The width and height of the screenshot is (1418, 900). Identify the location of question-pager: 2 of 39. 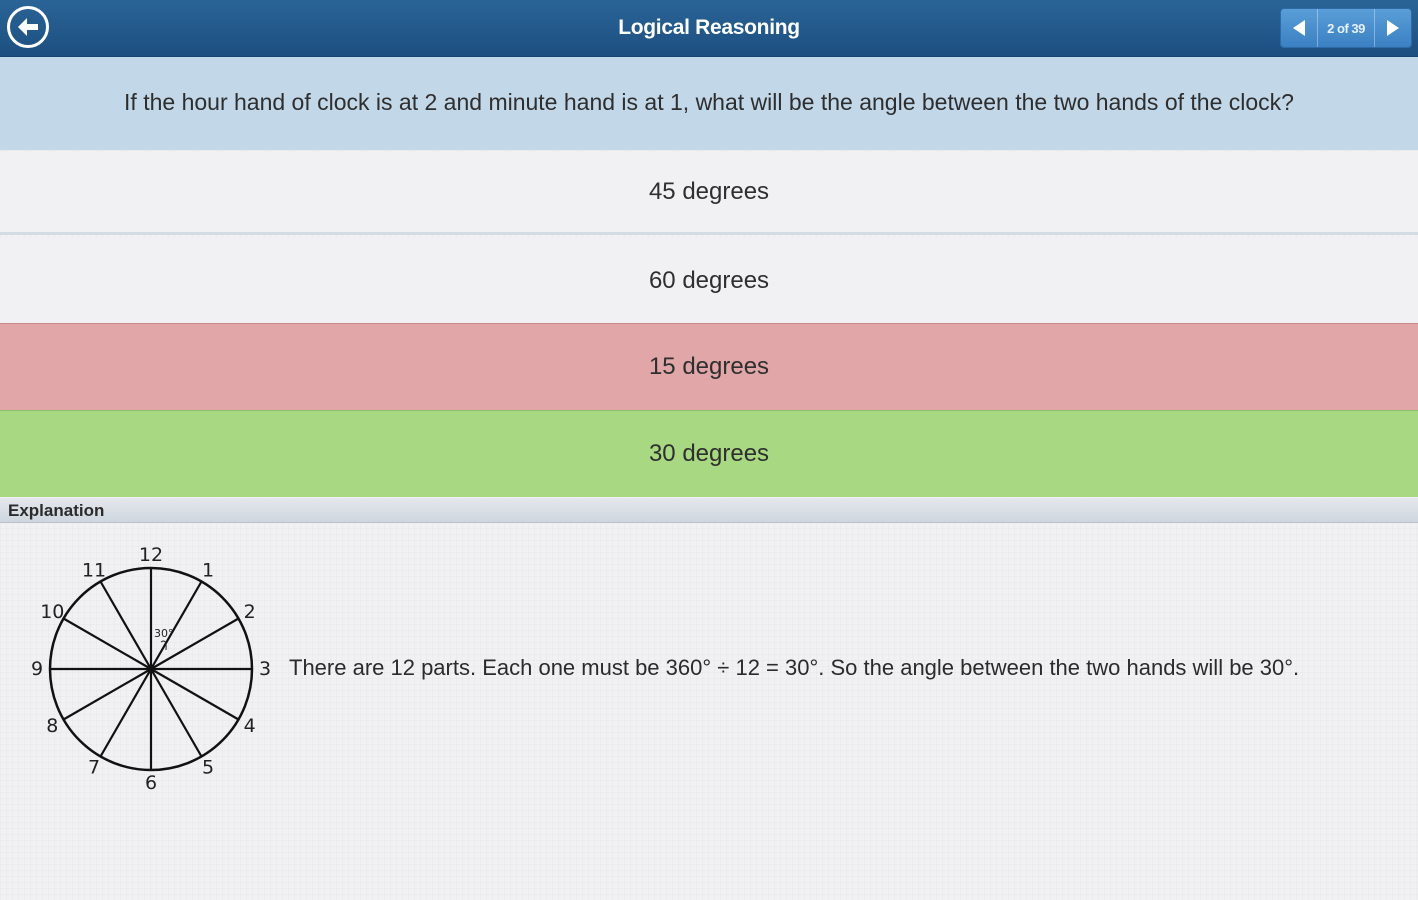
(1346, 28).